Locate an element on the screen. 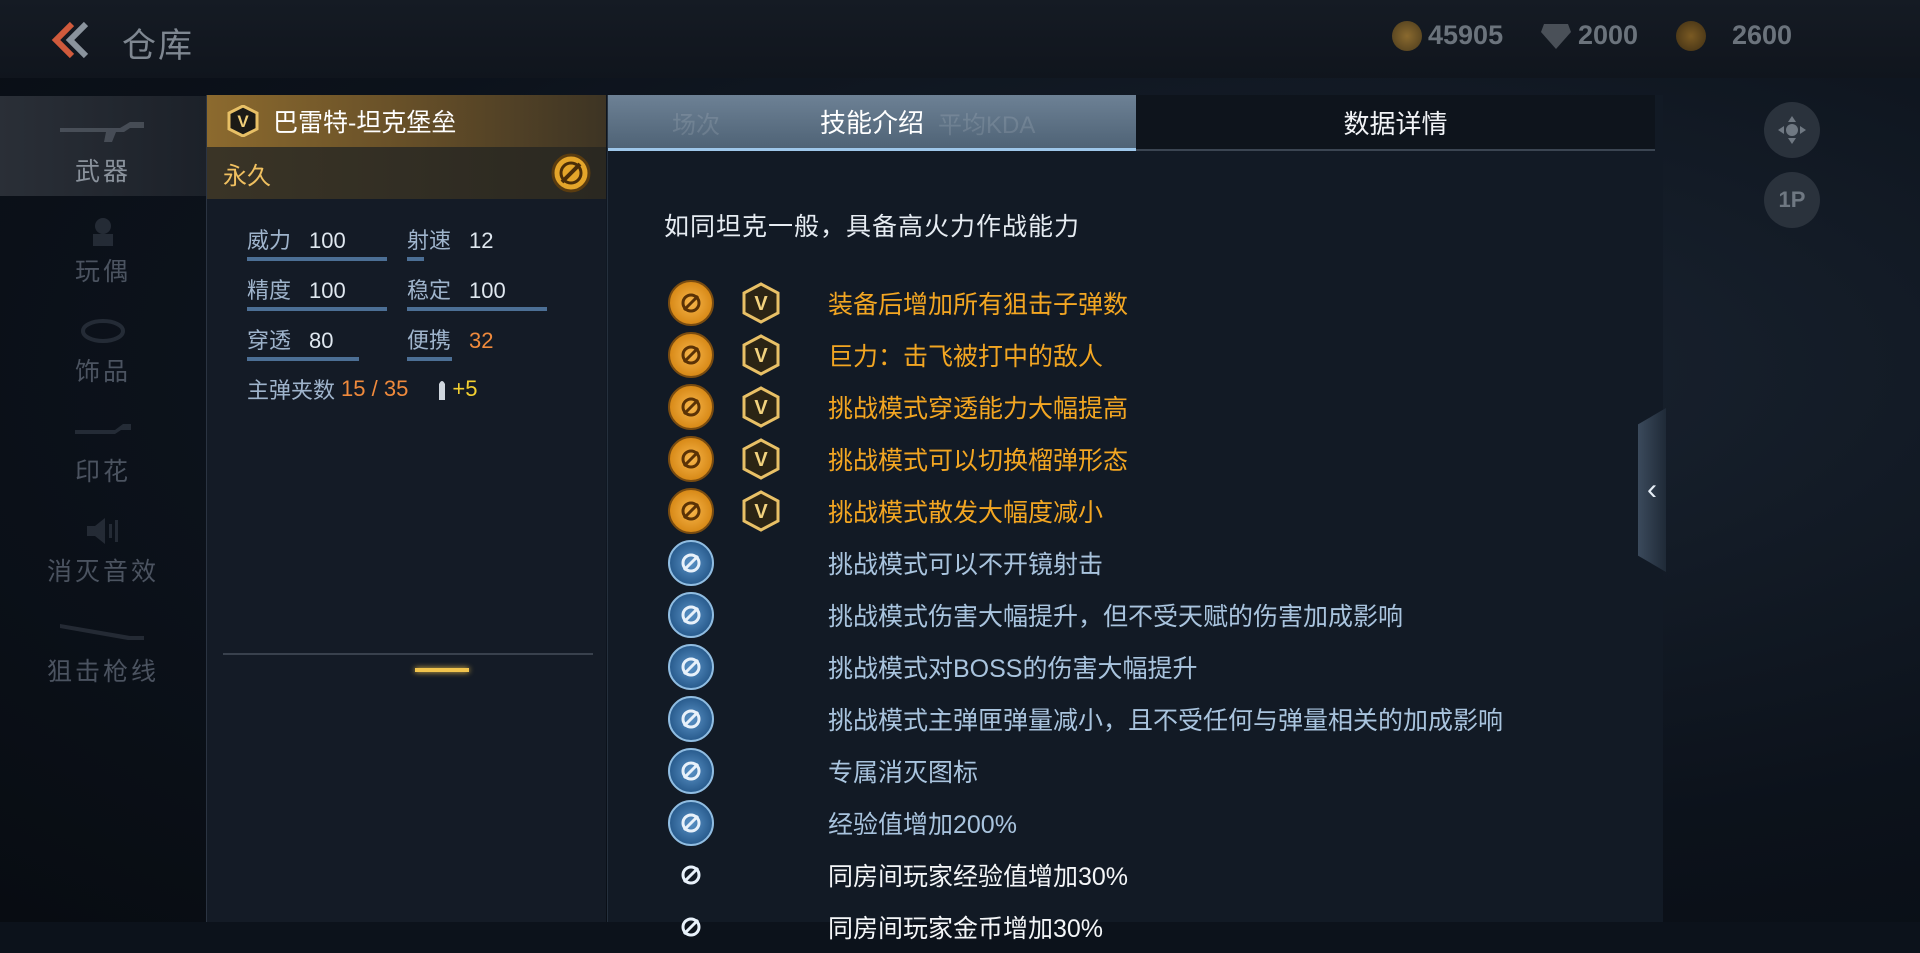 This screenshot has height=953, width=1920. collapse-panel-button: ‹ is located at coordinates (1652, 490).